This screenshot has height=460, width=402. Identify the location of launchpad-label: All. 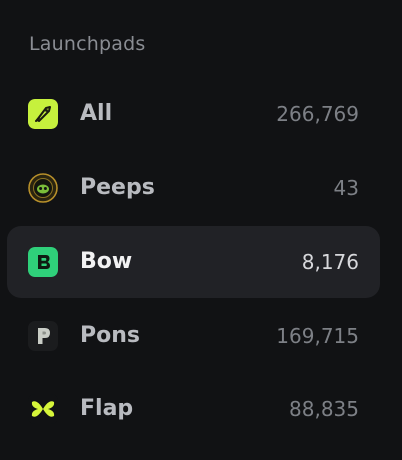
(96, 113).